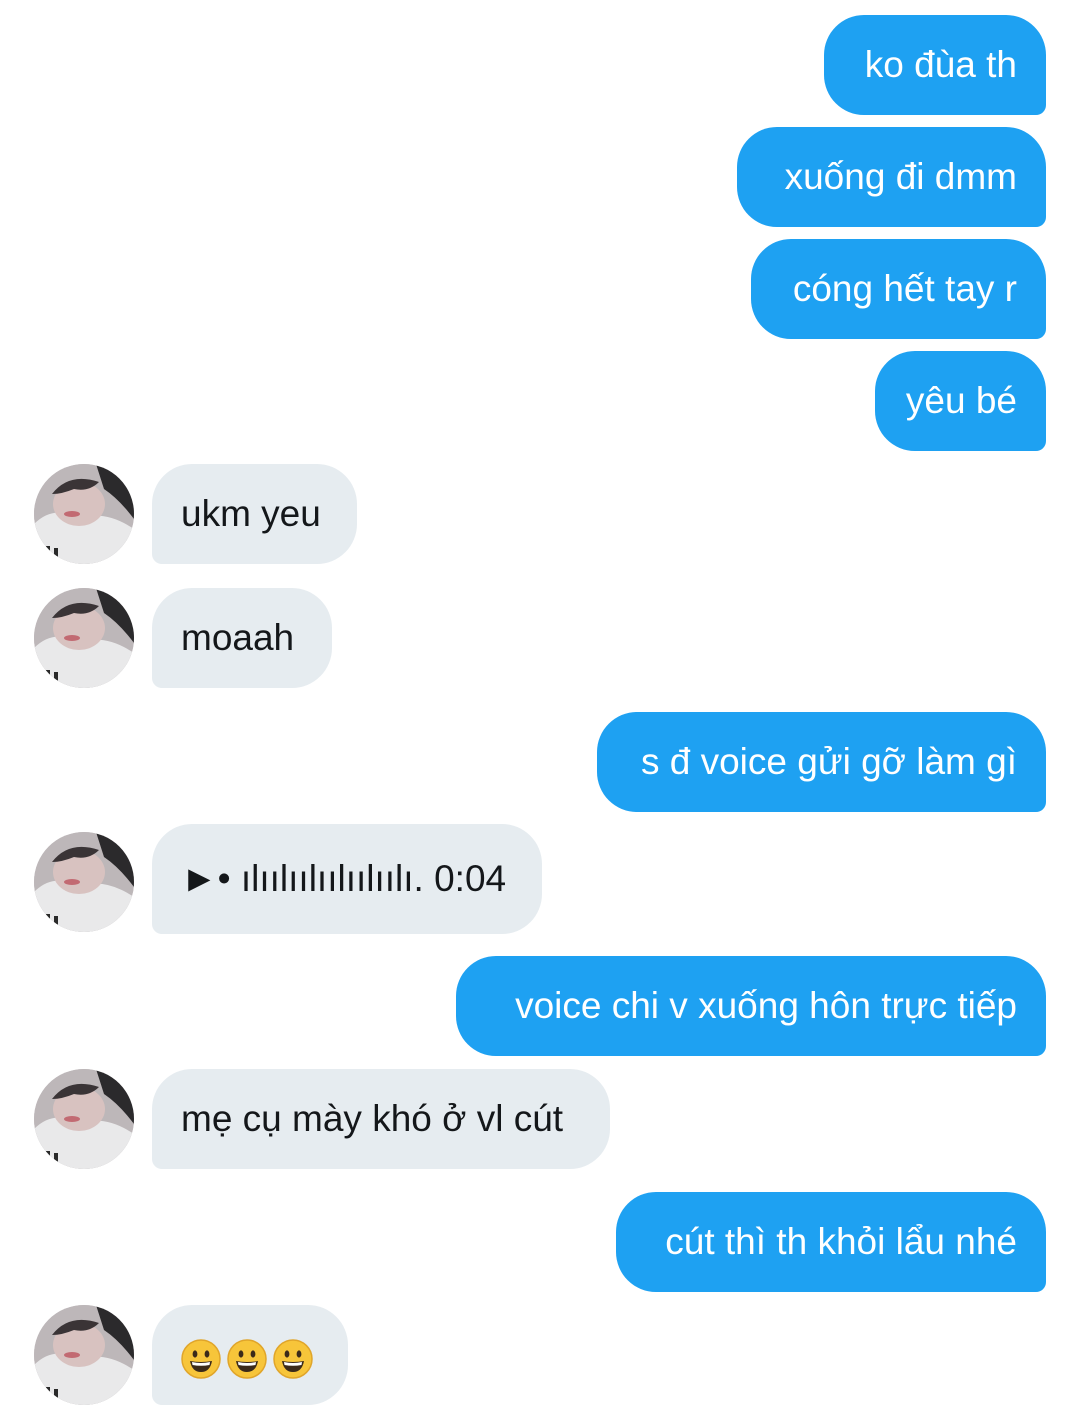 The image size is (1080, 1408). I want to click on message-text: s đ voice gửi gỡ làm gì, so click(828, 761).